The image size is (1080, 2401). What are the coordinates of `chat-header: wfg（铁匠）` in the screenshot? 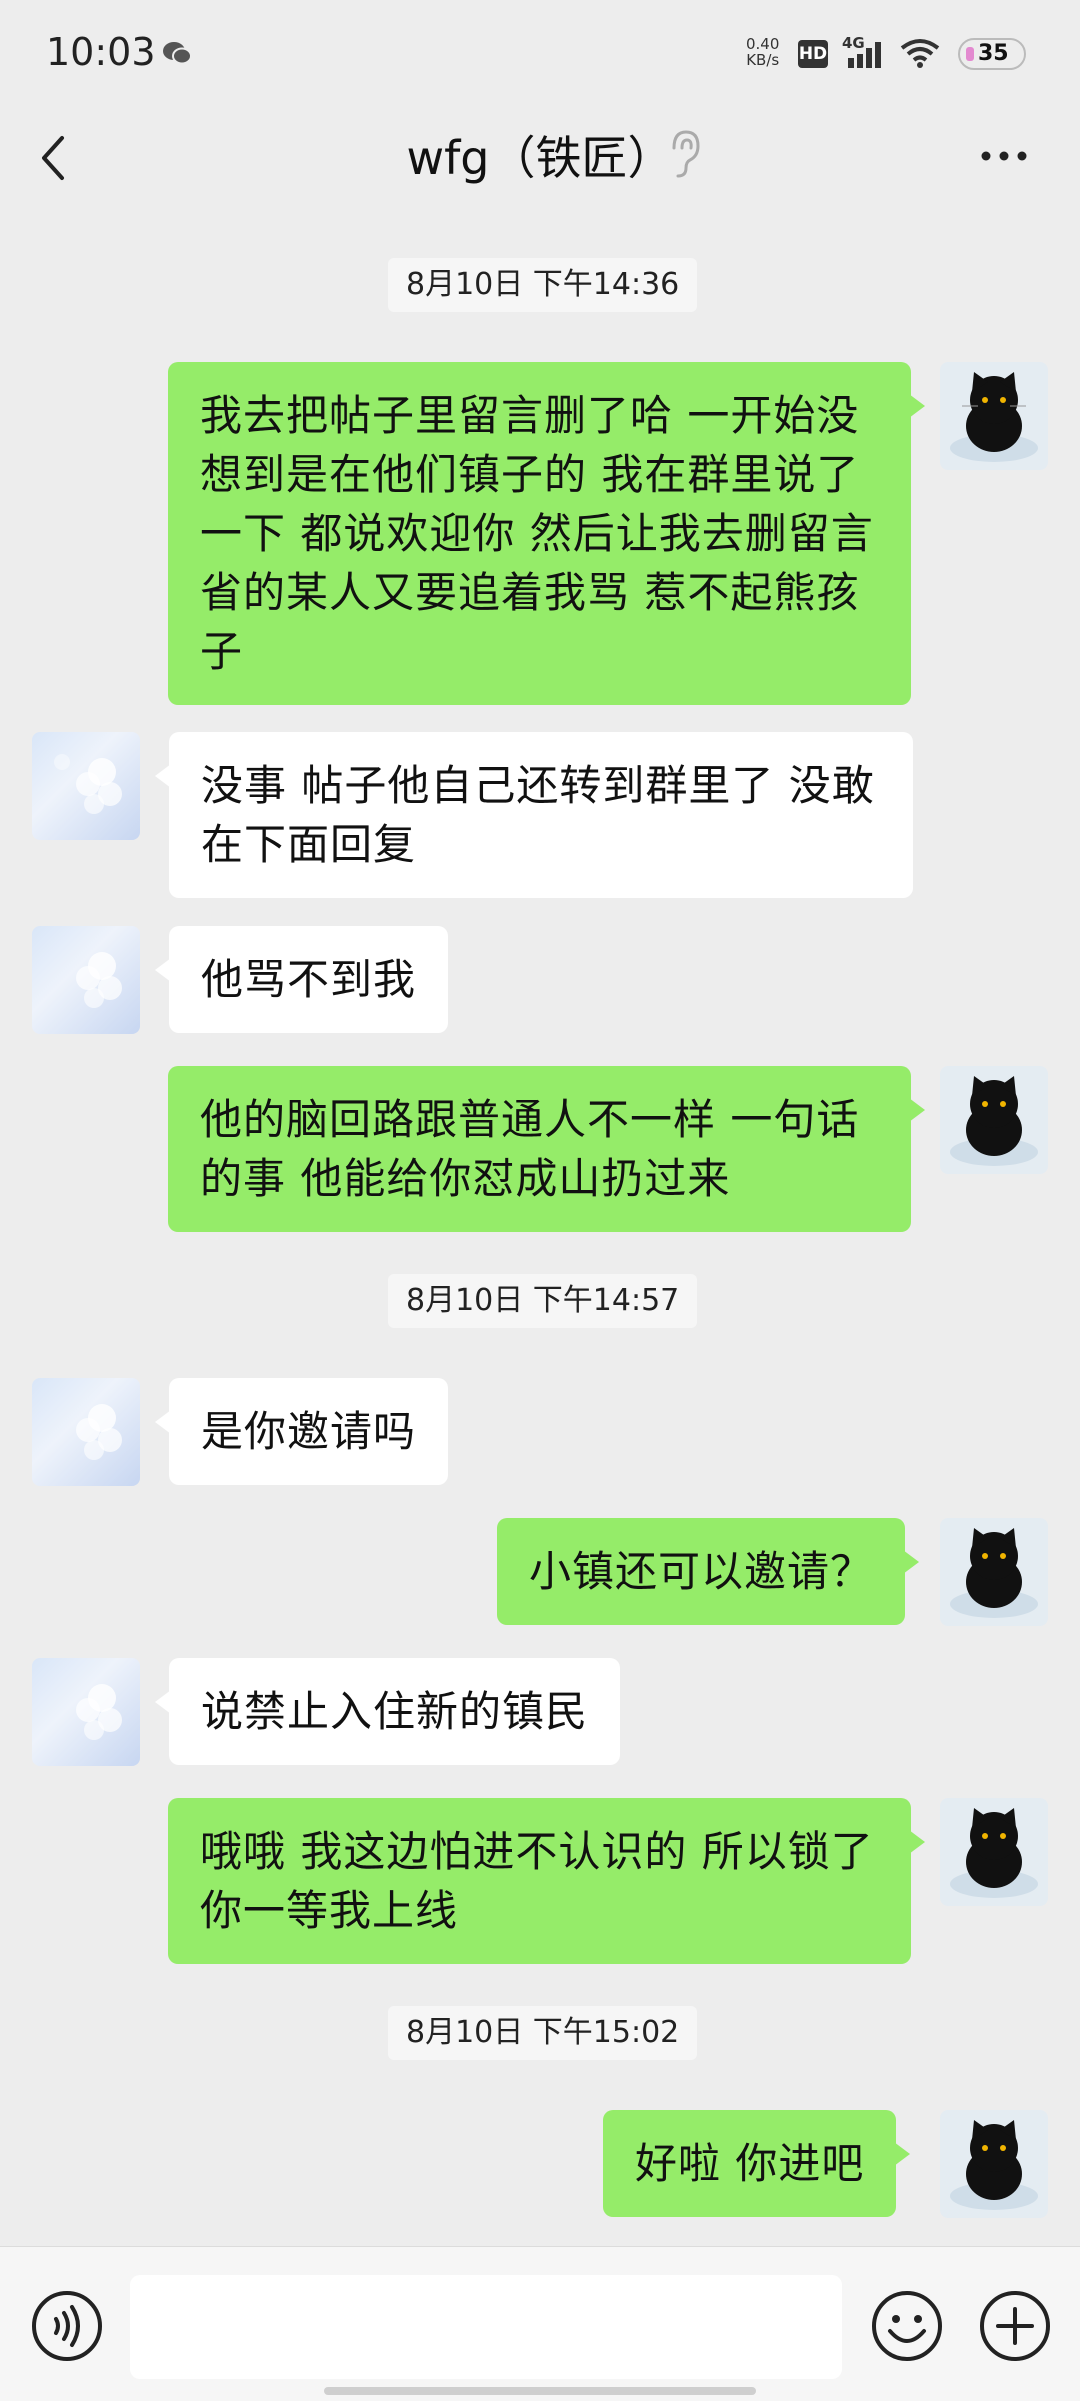 It's located at (540, 160).